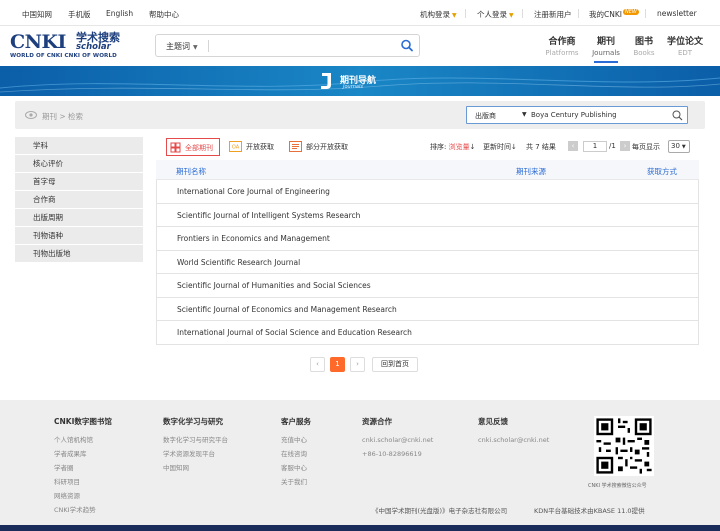  Describe the element at coordinates (296, 468) in the screenshot. I see `footer-link: 客服中心` at that location.